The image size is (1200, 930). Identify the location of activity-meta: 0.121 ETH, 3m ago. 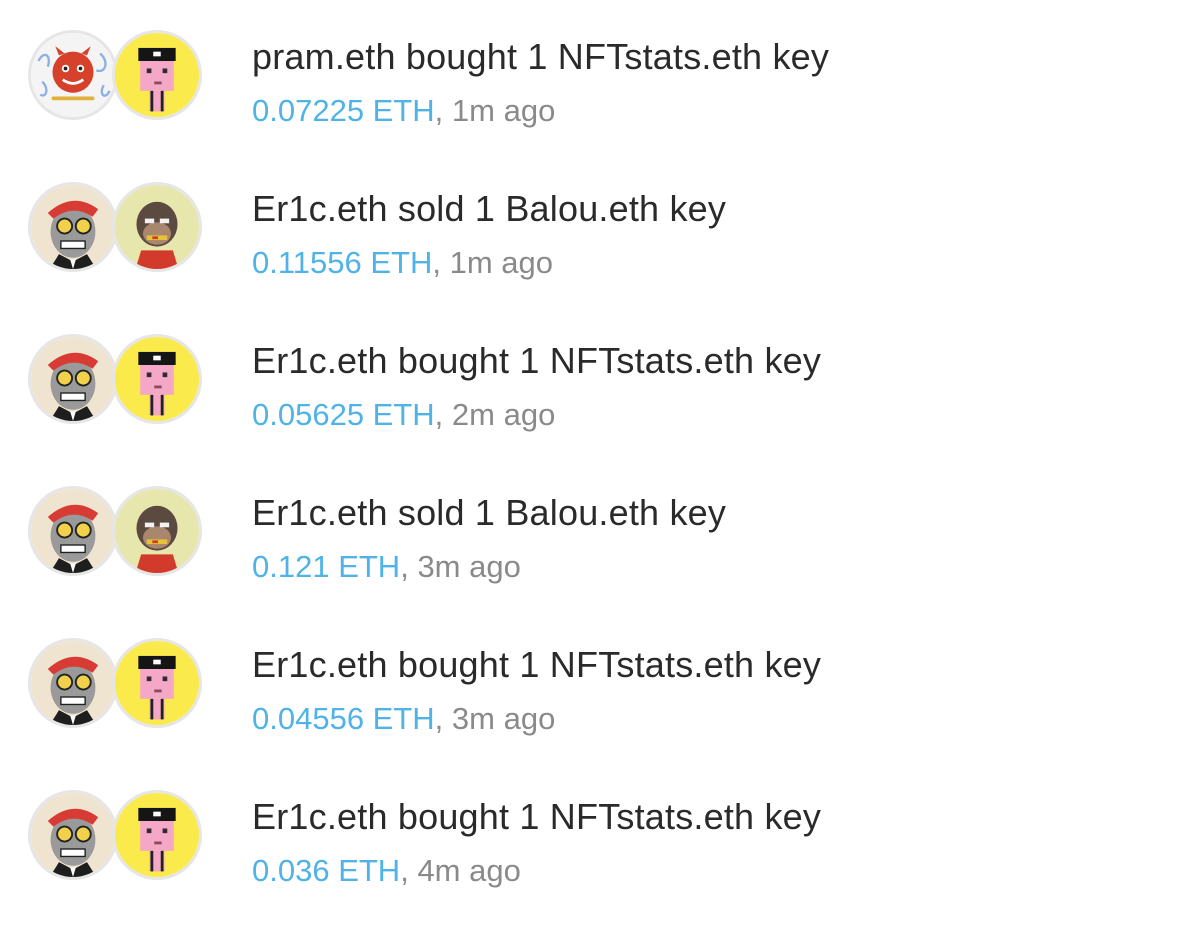
(386, 567).